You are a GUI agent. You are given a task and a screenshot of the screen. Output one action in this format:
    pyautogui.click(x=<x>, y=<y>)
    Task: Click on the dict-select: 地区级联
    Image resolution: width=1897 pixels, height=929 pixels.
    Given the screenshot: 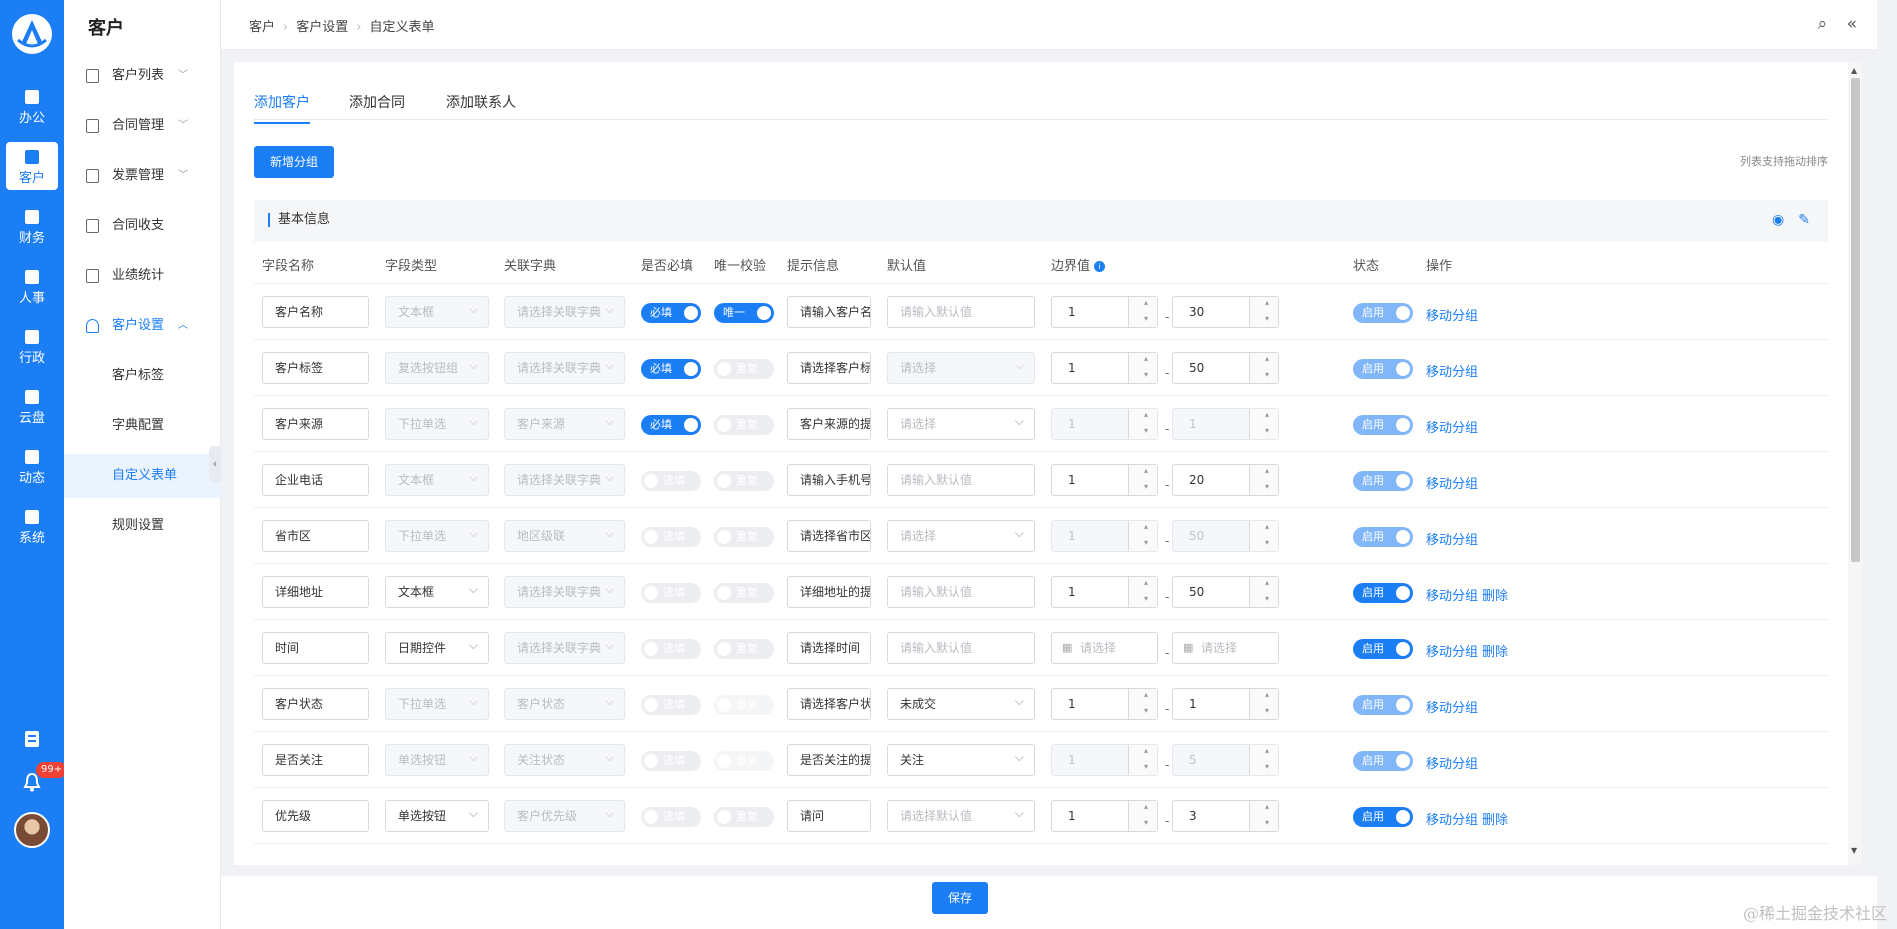 What is the action you would take?
    pyautogui.click(x=564, y=536)
    